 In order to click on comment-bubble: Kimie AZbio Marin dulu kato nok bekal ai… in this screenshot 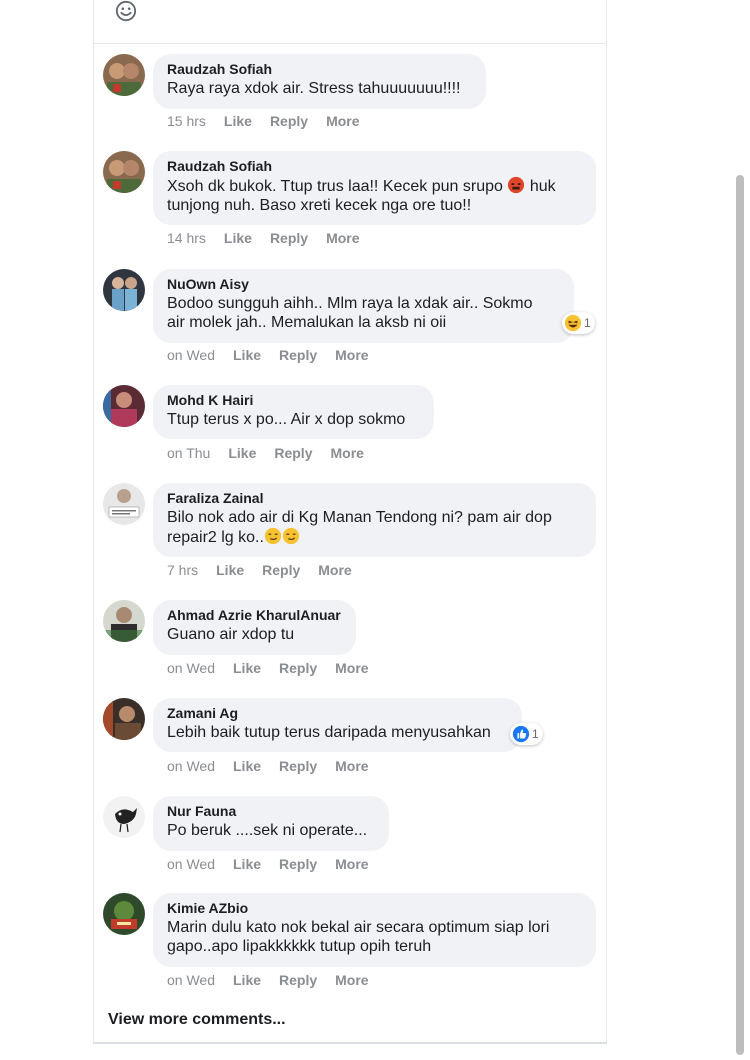, I will do `click(374, 930)`.